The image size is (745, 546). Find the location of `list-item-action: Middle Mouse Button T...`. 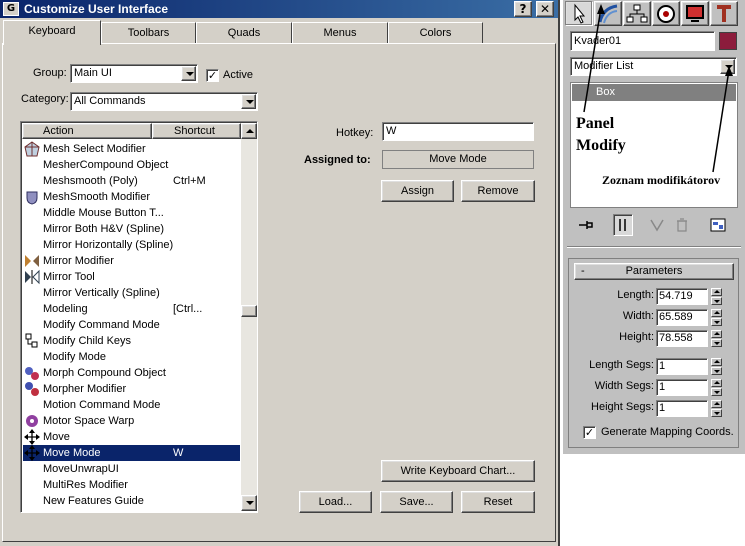

list-item-action: Middle Mouse Button T... is located at coordinates (103, 213).